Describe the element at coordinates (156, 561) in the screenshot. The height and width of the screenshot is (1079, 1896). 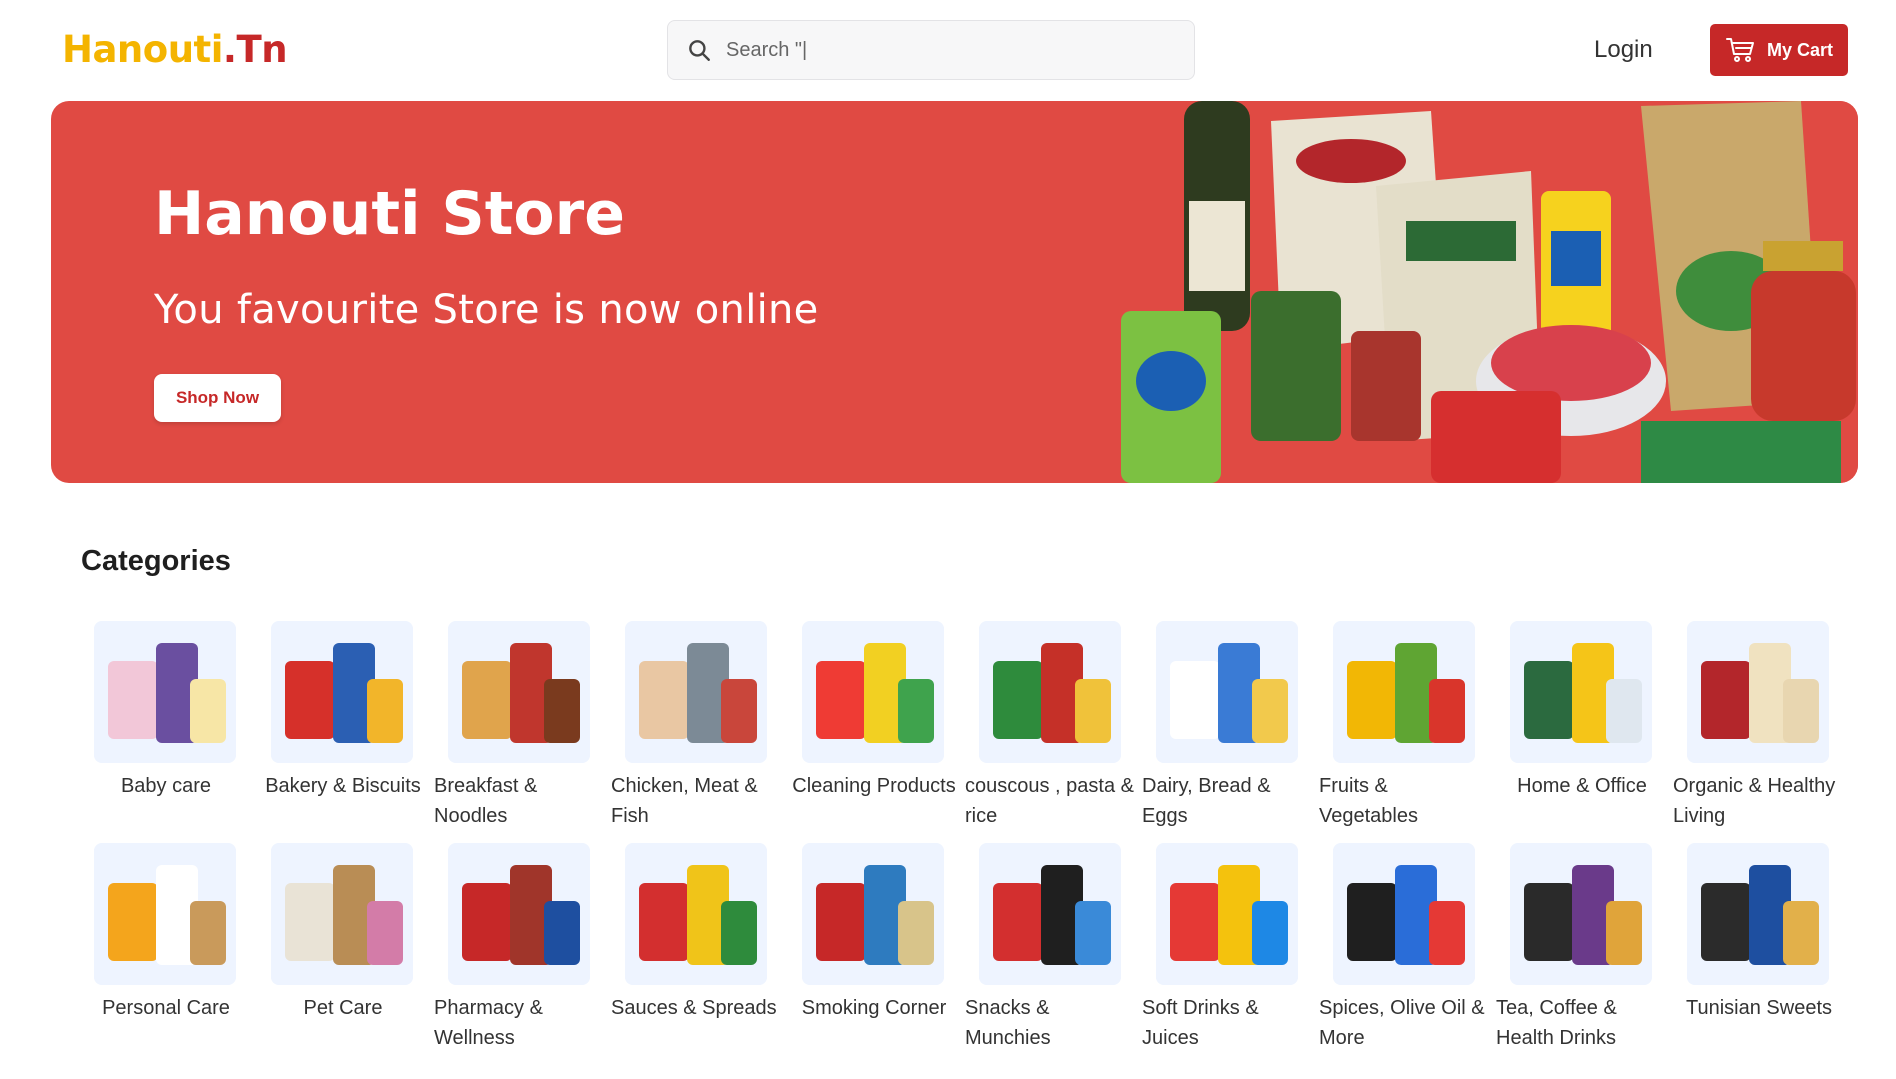
I see `categories-heading: Categories` at that location.